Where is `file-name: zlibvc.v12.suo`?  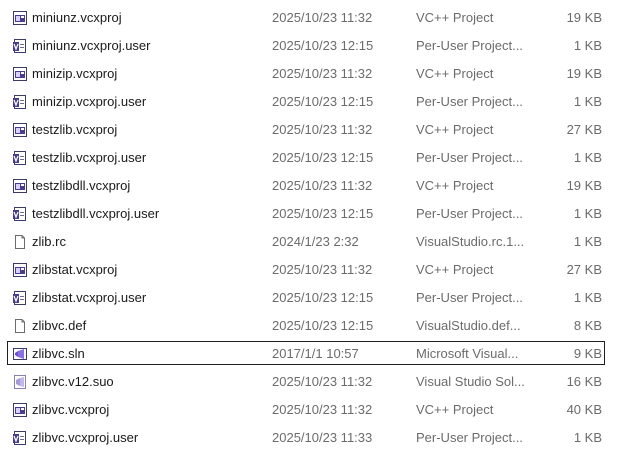 file-name: zlibvc.v12.suo is located at coordinates (73, 381).